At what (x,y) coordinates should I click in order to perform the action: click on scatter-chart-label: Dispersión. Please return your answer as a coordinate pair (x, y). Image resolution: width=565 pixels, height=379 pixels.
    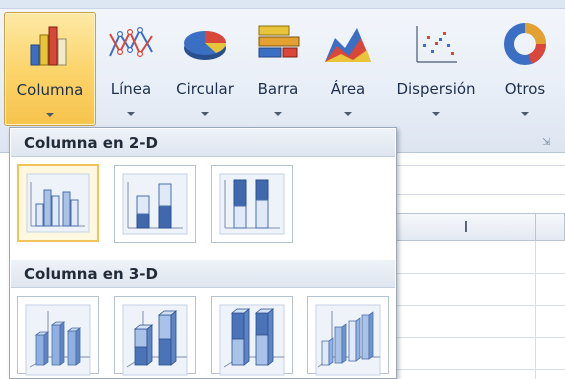
    Looking at the image, I should click on (436, 89).